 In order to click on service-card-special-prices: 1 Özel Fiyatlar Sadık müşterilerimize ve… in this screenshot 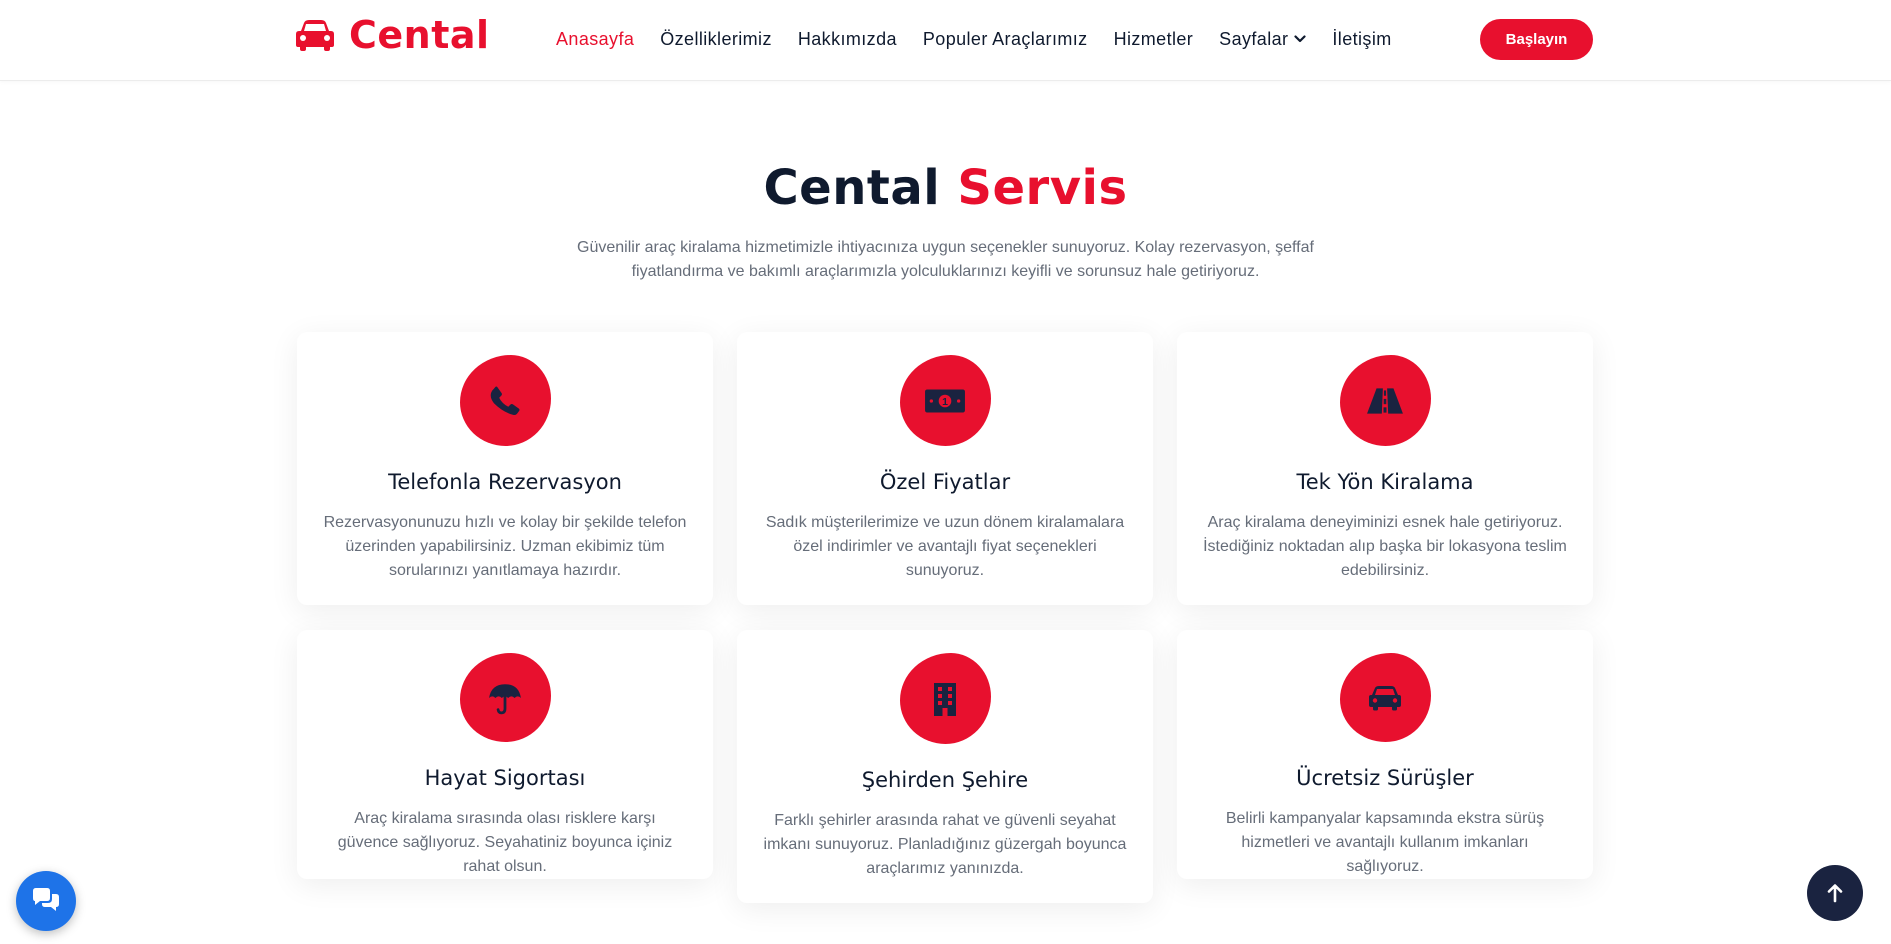, I will do `click(945, 468)`.